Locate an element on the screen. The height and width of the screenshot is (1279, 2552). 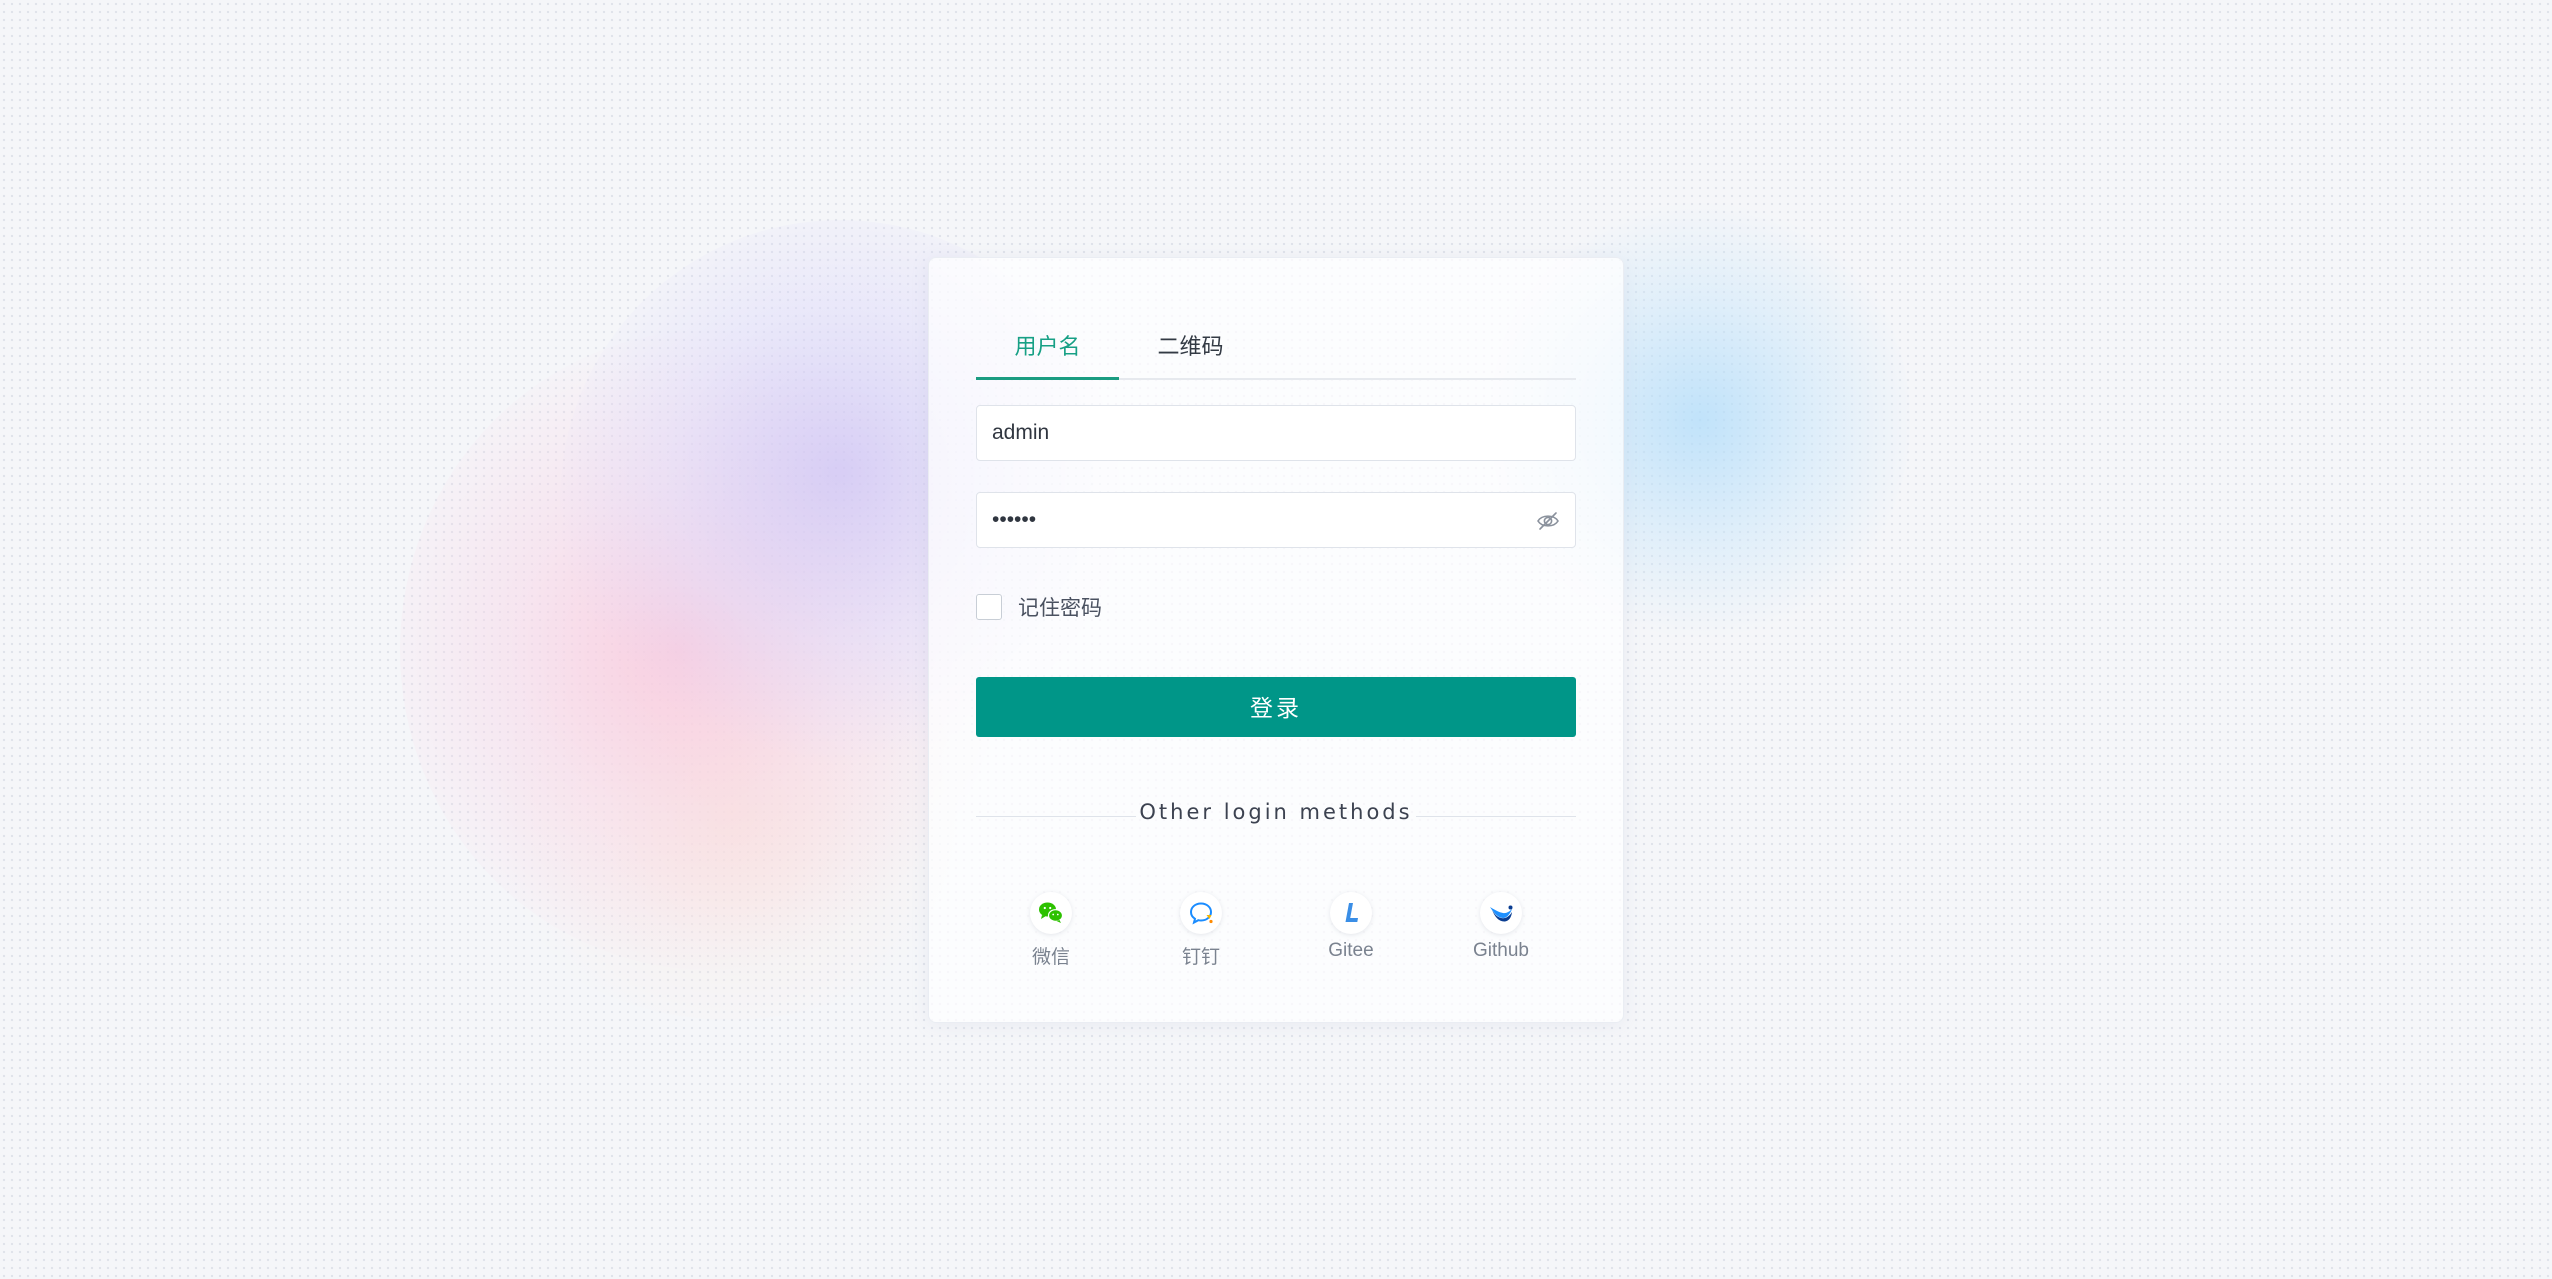
remember-password: 记住密码 is located at coordinates (1039, 607).